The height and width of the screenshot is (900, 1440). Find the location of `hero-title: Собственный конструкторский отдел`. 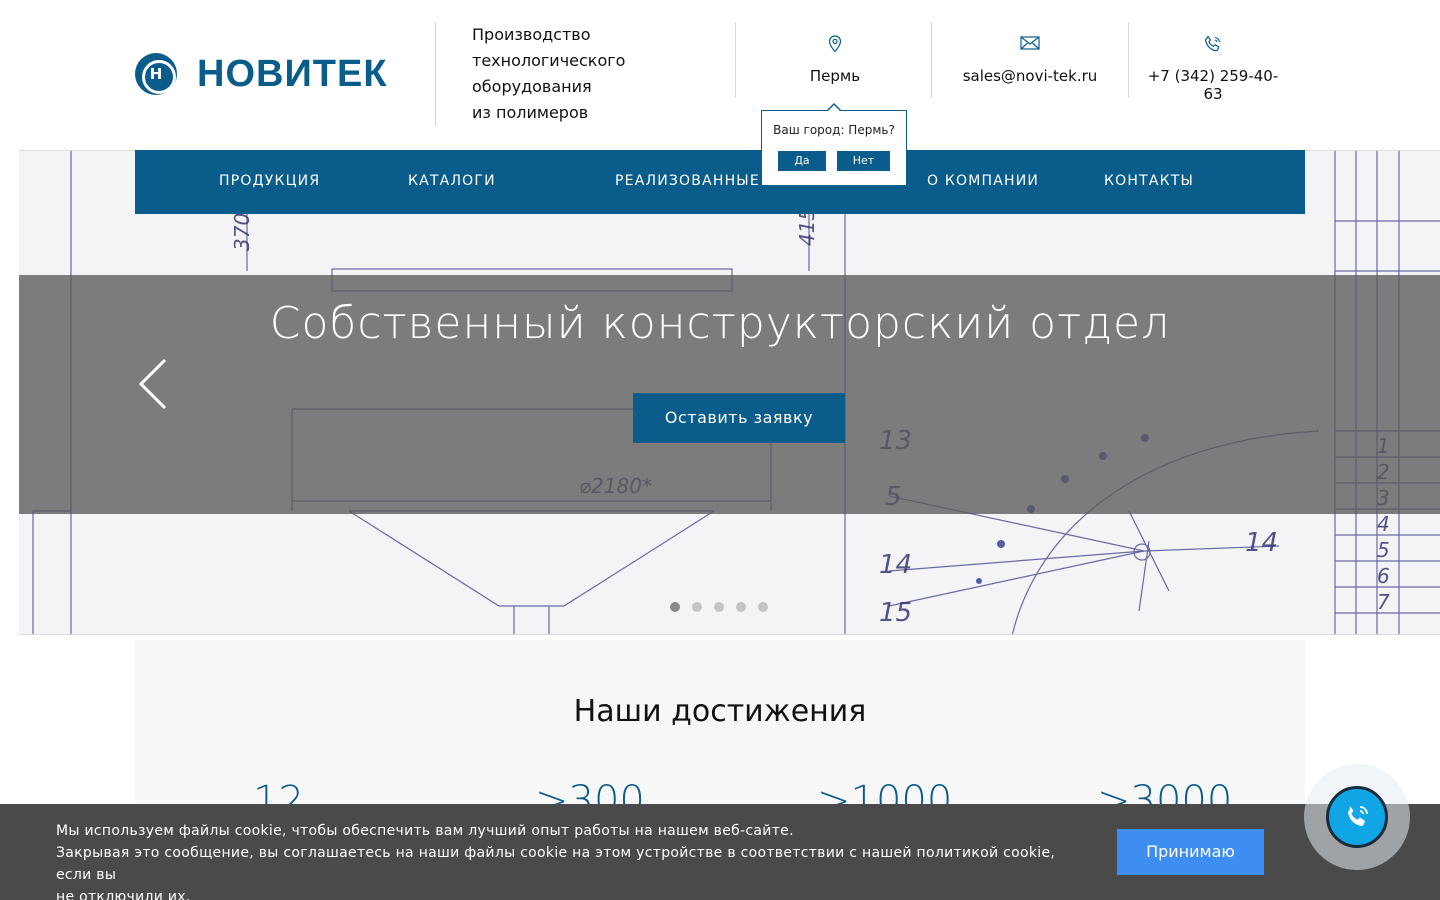

hero-title: Собственный конструкторский отдел is located at coordinates (720, 323).